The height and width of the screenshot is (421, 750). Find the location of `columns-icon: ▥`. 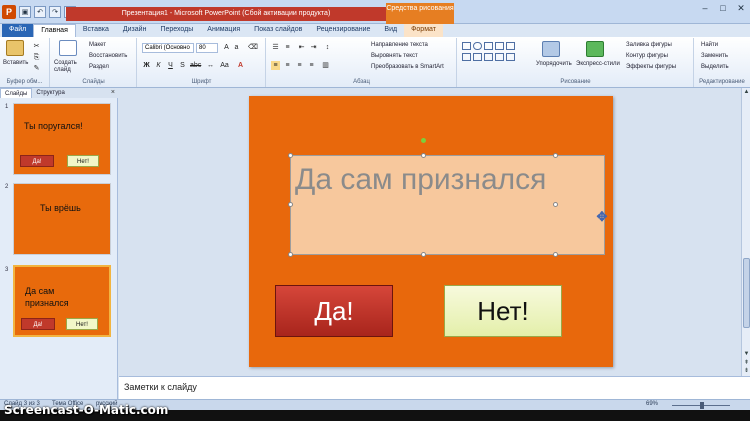

columns-icon: ▥ is located at coordinates (325, 65).